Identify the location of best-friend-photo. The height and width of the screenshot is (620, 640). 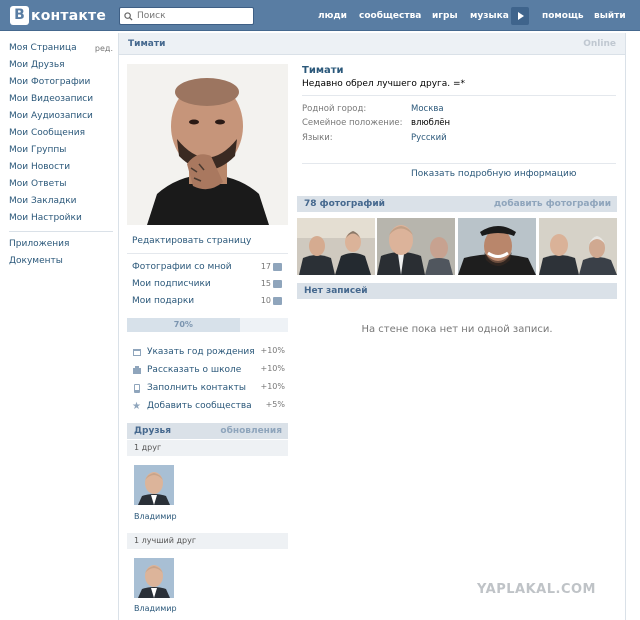
(154, 578).